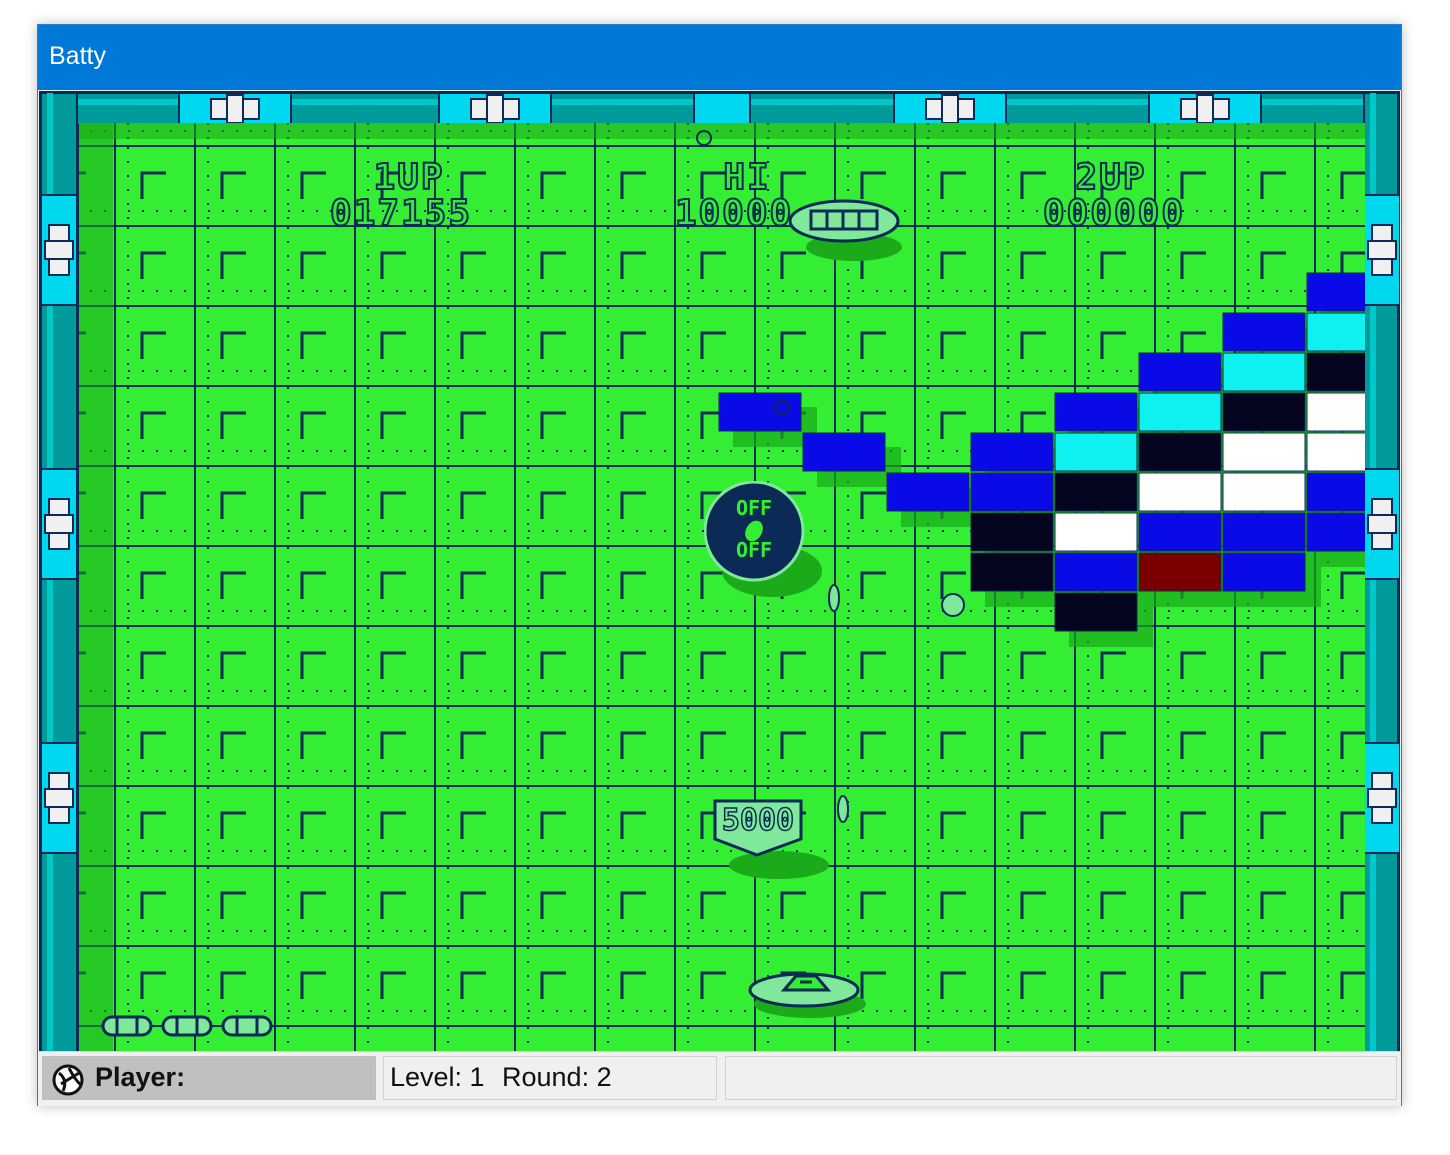 The height and width of the screenshot is (1155, 1450). What do you see at coordinates (834, 598) in the screenshot?
I see `capsule-item` at bounding box center [834, 598].